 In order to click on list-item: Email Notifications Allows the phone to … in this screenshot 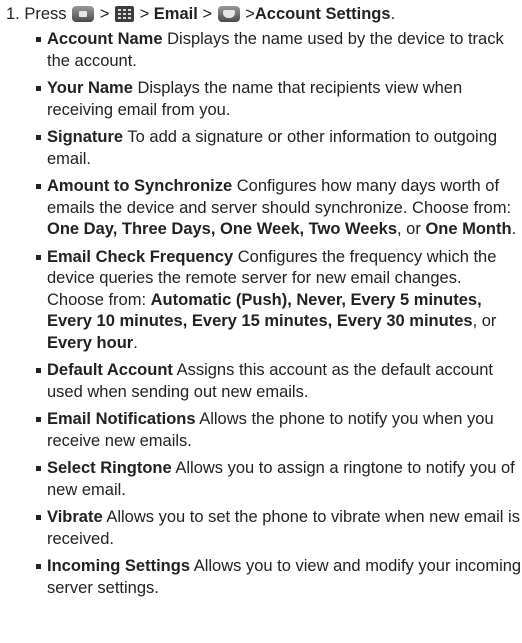, I will do `click(279, 430)`.